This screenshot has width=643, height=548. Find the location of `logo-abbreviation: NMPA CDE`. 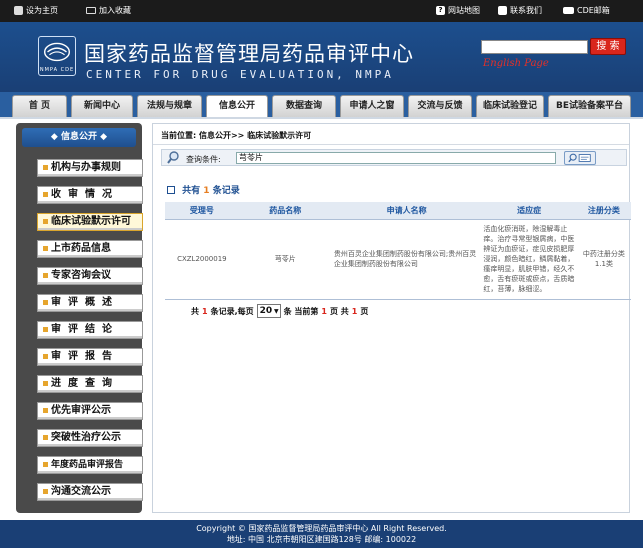

logo-abbreviation: NMPA CDE is located at coordinates (57, 70).